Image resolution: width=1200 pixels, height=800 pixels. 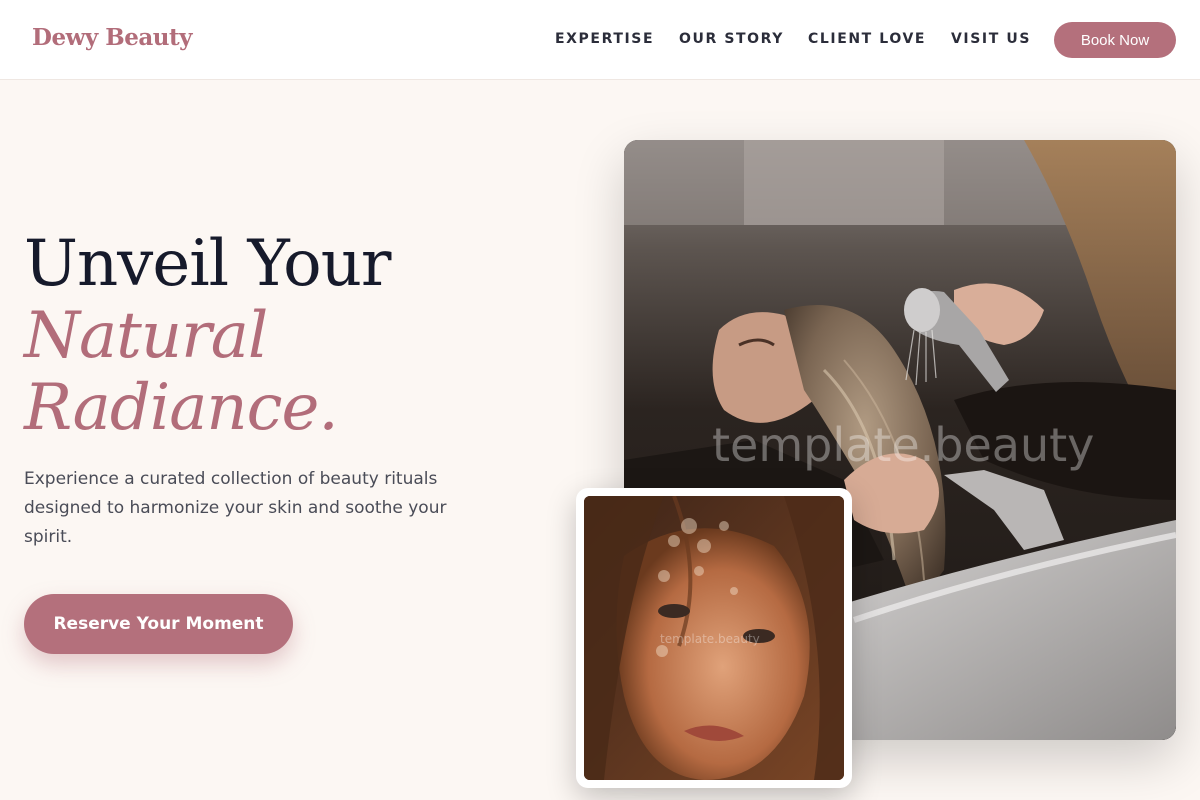 What do you see at coordinates (112, 37) in the screenshot?
I see `brand-logo: Dewy Beauty` at bounding box center [112, 37].